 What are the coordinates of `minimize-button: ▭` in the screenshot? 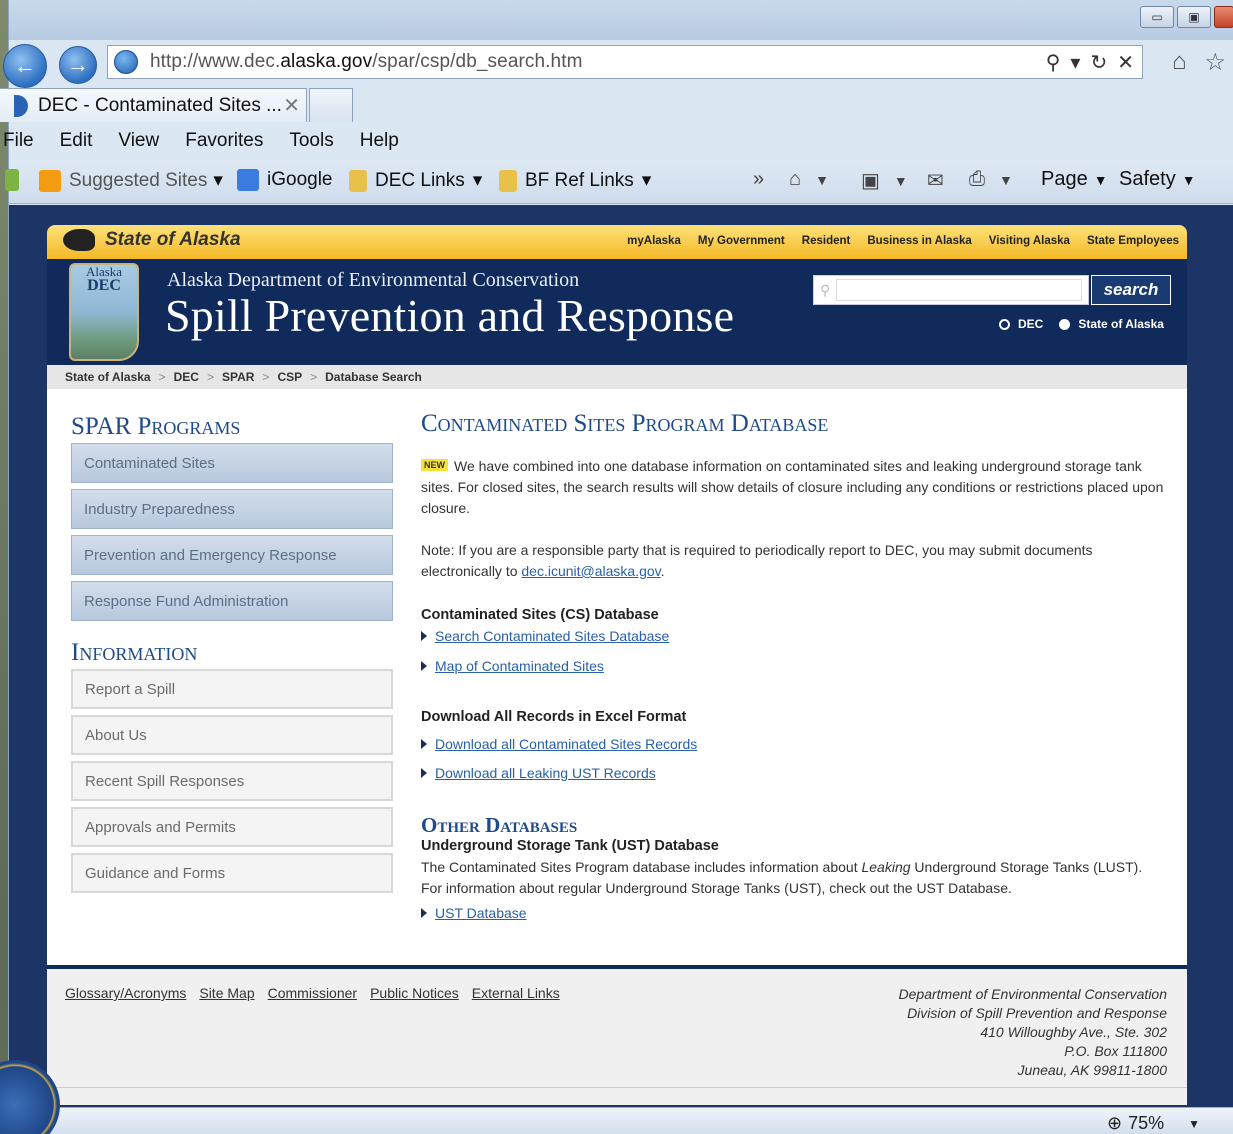 It's located at (1157, 17).